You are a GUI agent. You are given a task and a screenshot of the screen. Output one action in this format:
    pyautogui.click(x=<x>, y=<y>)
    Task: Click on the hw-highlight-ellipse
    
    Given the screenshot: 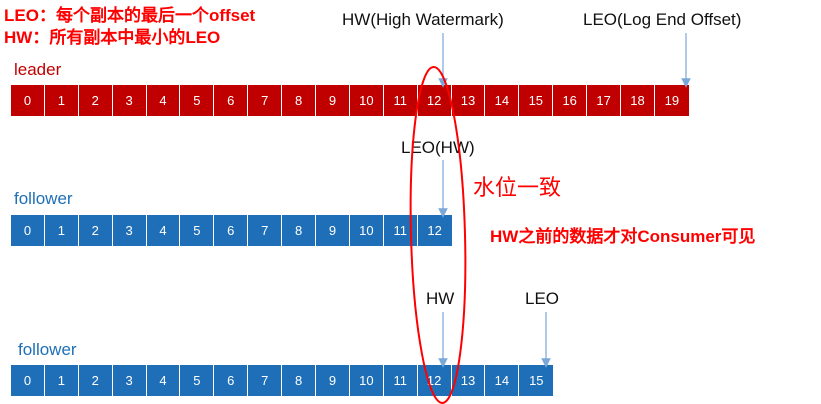 What is the action you would take?
    pyautogui.click(x=438, y=235)
    